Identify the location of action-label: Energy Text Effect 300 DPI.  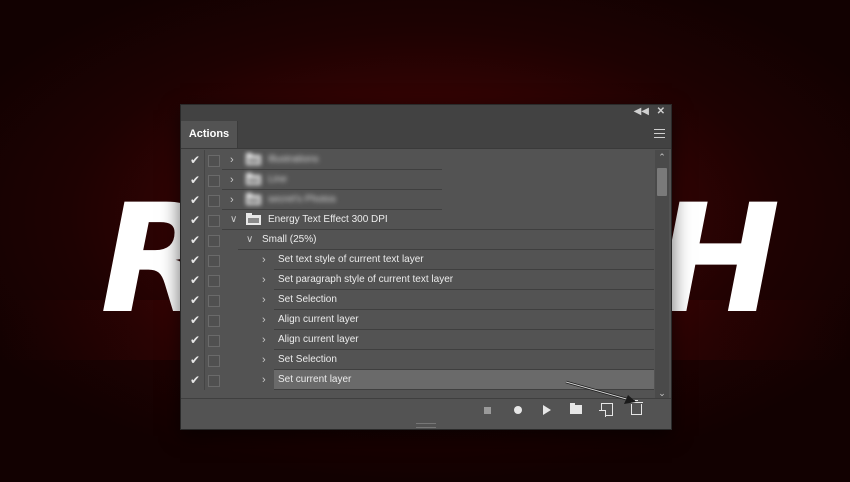
(328, 219).